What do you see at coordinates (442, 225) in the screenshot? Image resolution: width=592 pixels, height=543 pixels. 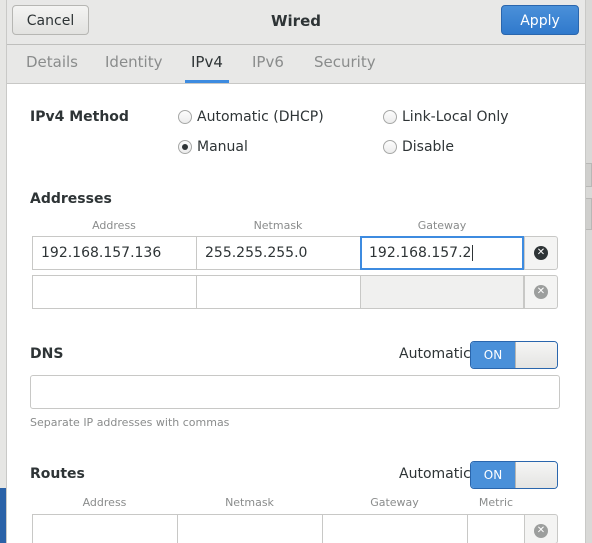 I see `column-header-gateway: Gateway` at bounding box center [442, 225].